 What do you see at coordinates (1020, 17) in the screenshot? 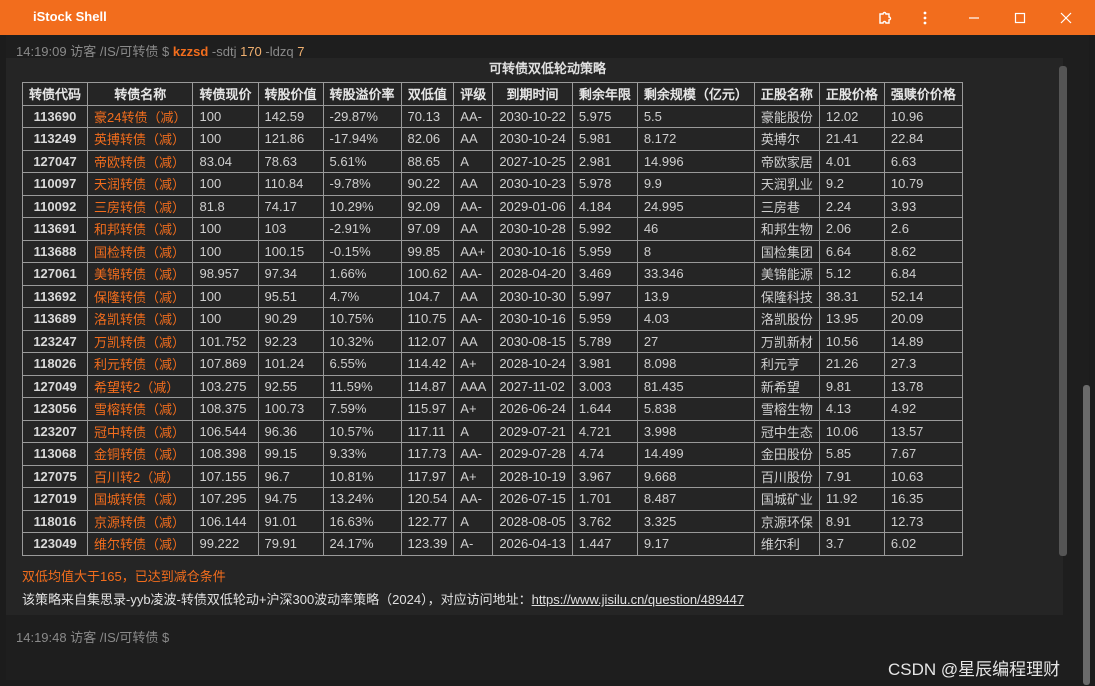
I see `maximize-icon` at bounding box center [1020, 17].